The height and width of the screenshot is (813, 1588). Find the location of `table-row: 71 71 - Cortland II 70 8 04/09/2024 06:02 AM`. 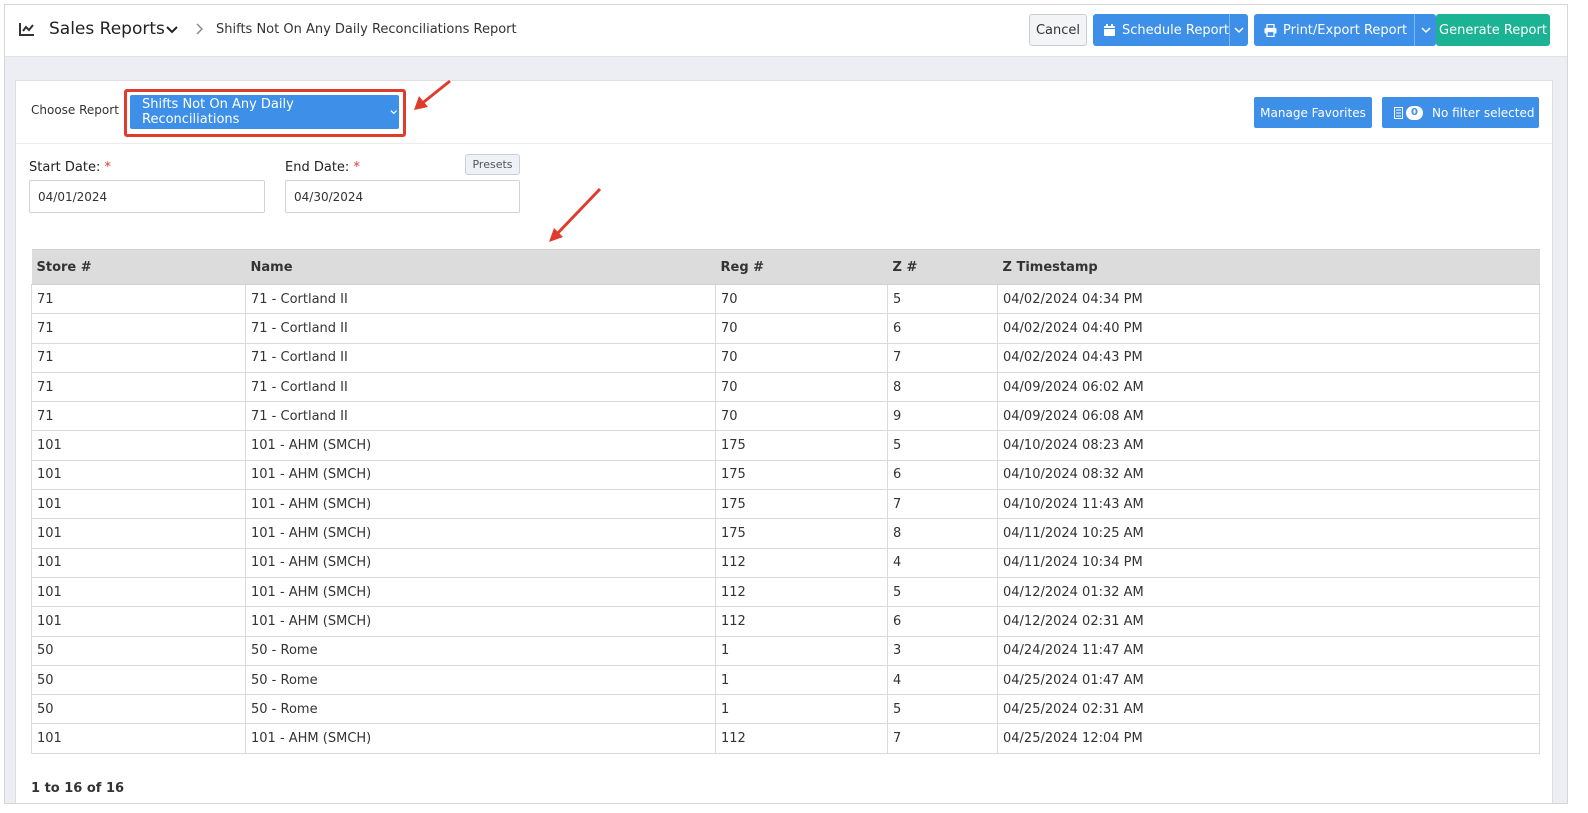

table-row: 71 71 - Cortland II 70 8 04/09/2024 06:02 AM is located at coordinates (785, 387).